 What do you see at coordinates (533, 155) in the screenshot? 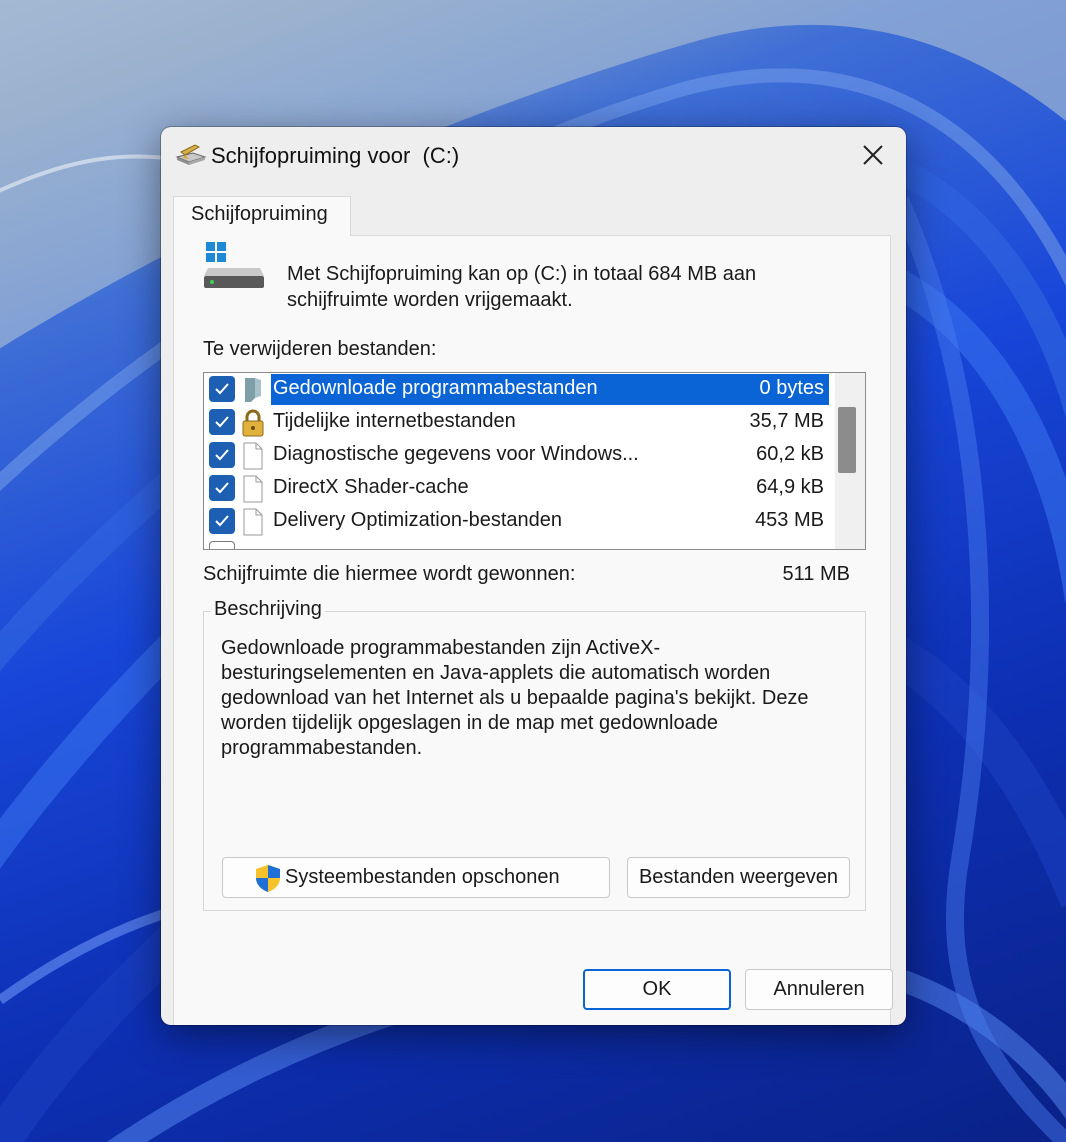
I see `title-bar: Schijfopruiming voor (C:)` at bounding box center [533, 155].